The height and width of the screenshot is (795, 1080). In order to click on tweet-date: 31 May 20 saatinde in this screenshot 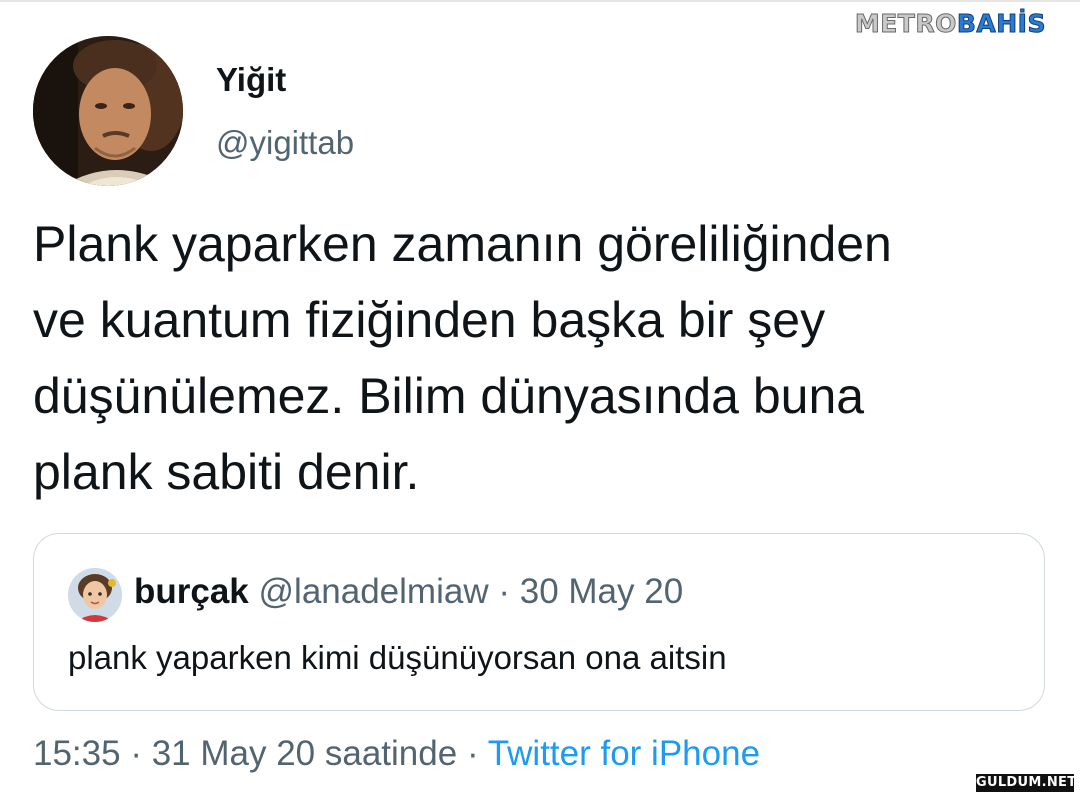, I will do `click(304, 753)`.